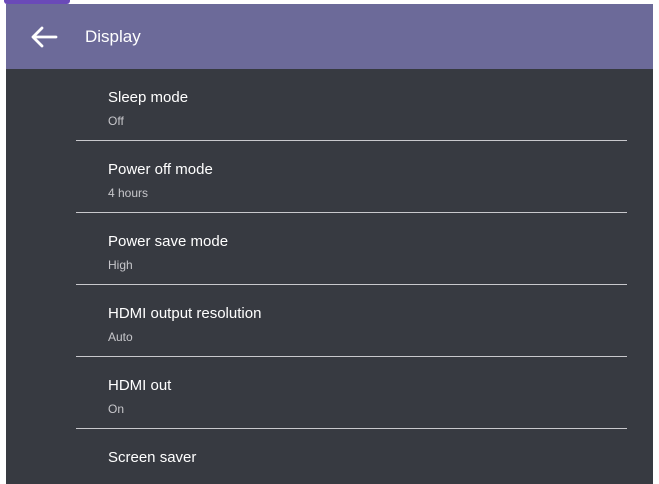  I want to click on setting-hdmi-output-resolution: HDMI output resolution Auto, so click(351, 321).